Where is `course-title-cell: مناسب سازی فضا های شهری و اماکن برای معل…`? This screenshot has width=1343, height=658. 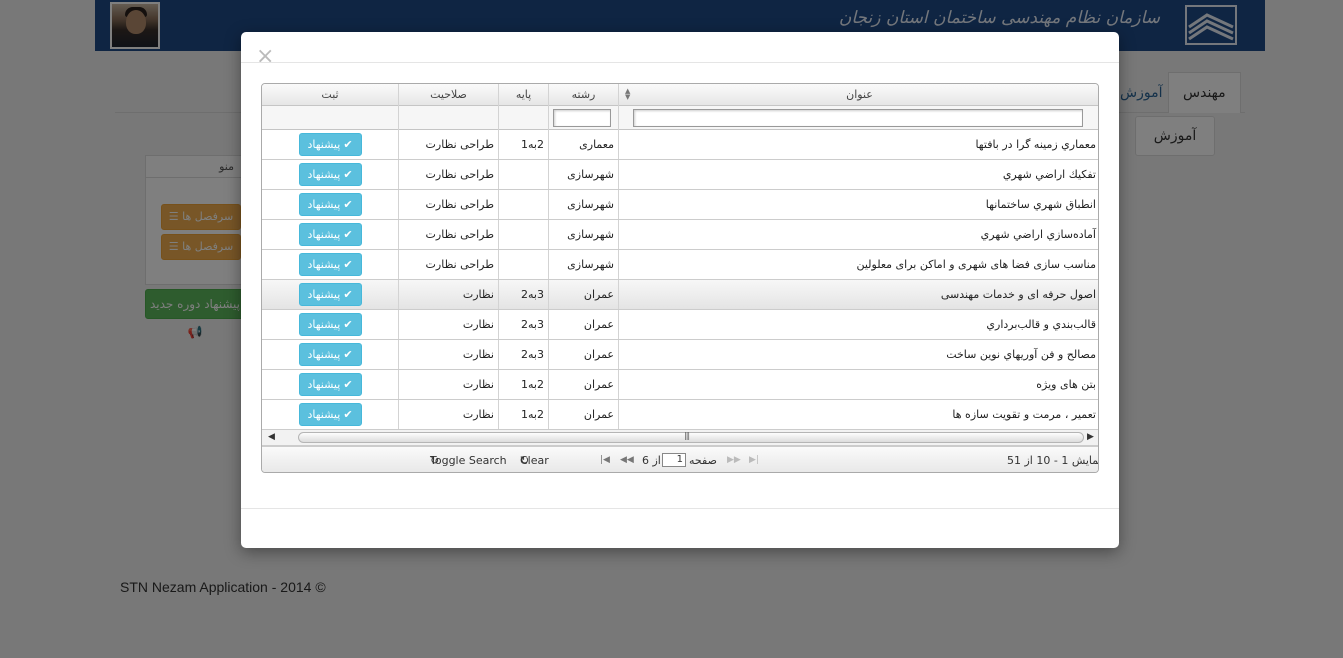
course-title-cell: مناسب سازی فضا های شهری و اماکن برای معل… is located at coordinates (858, 264).